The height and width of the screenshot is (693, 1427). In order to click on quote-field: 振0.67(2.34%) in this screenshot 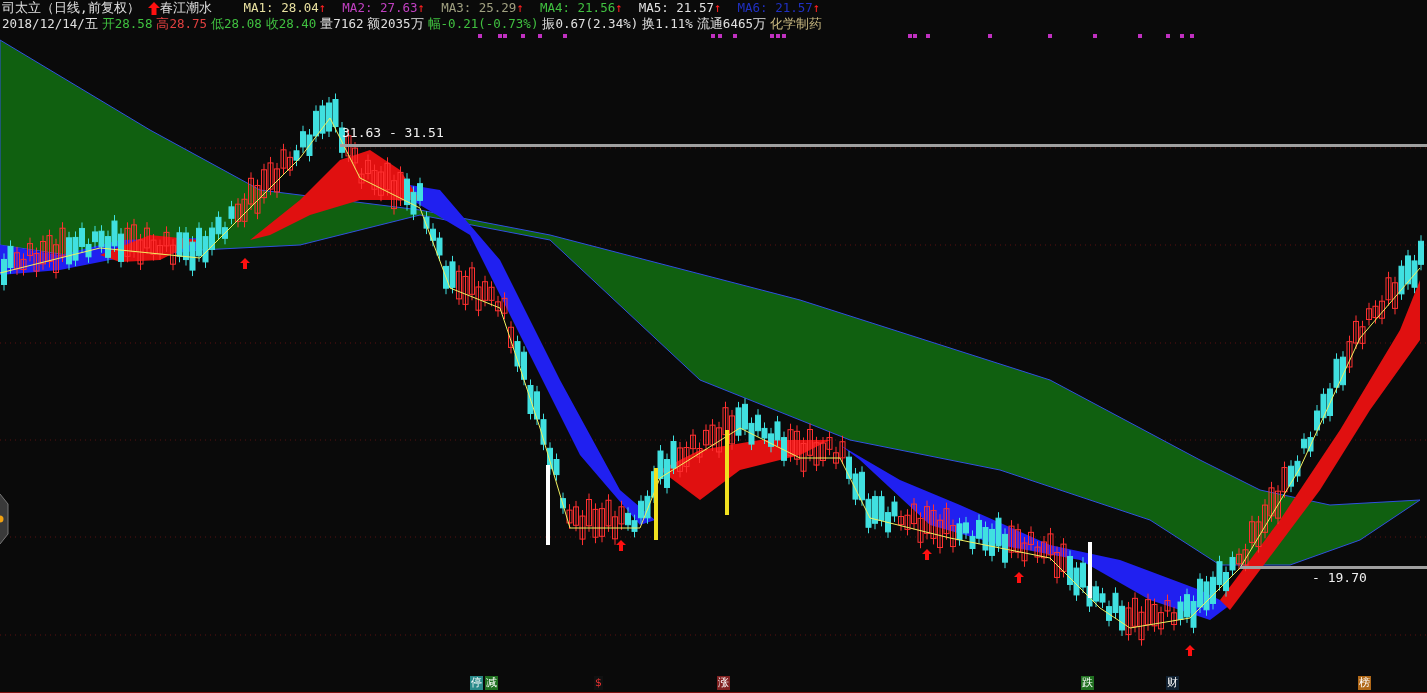, I will do `click(590, 24)`.